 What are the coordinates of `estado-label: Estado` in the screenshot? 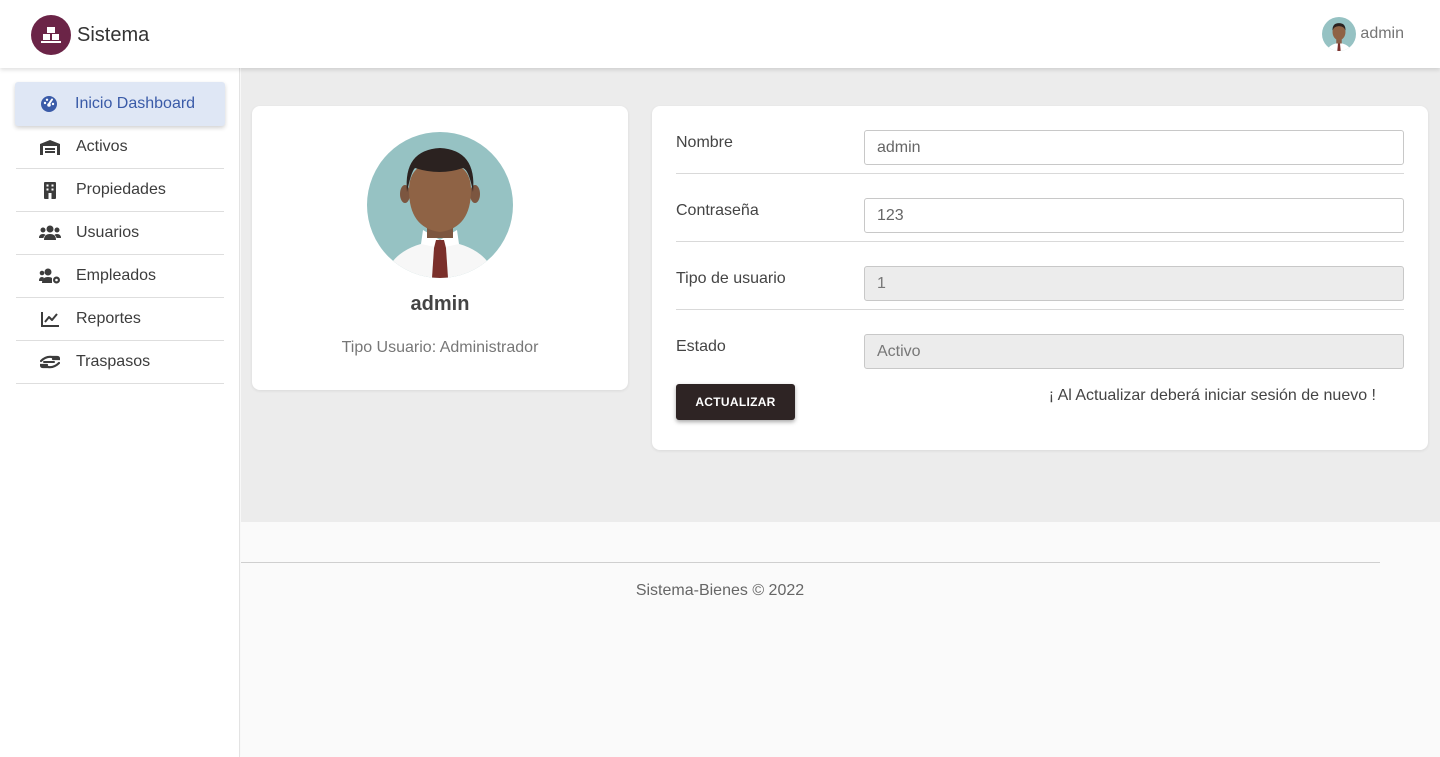 It's located at (701, 346).